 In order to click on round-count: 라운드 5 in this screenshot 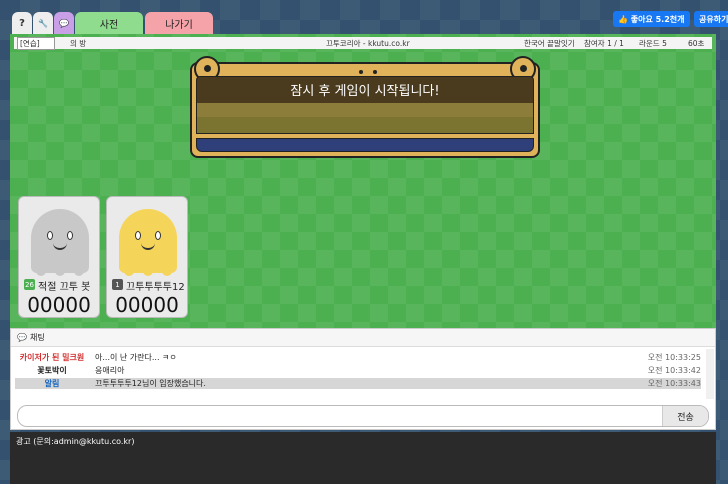, I will do `click(653, 43)`.